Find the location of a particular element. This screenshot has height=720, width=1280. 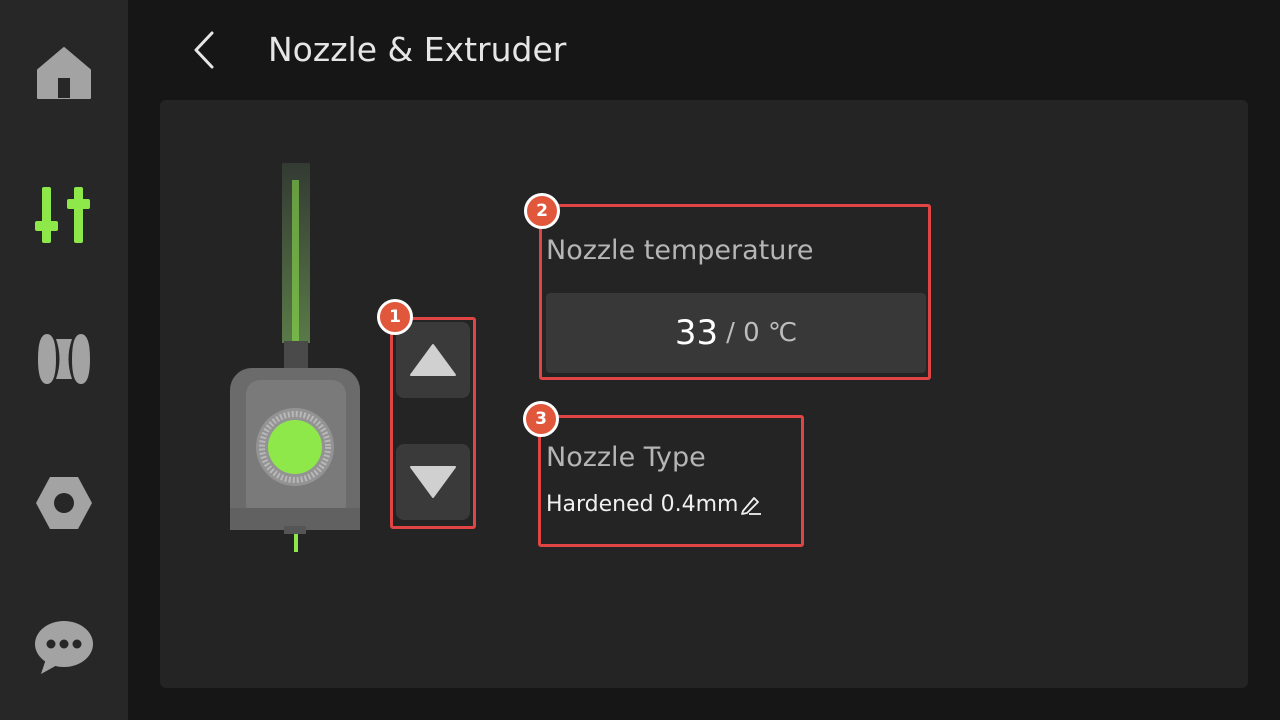

triangle-down-icon is located at coordinates (433, 482).